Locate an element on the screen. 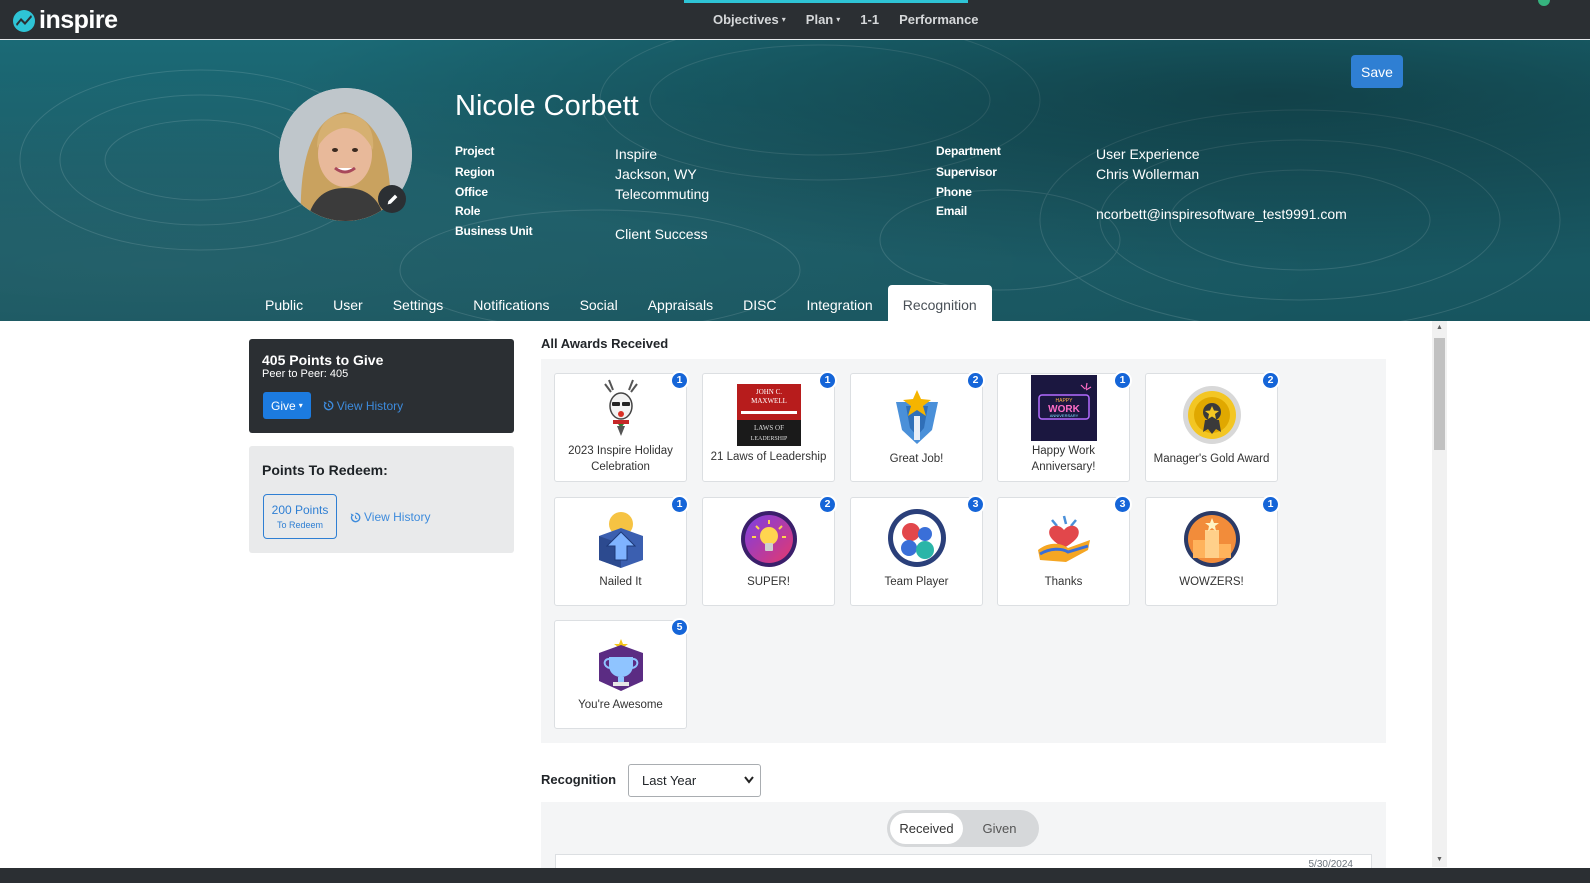 Image resolution: width=1590 pixels, height=883 pixels. award-card: WOWZERS! 1 is located at coordinates (1212, 550).